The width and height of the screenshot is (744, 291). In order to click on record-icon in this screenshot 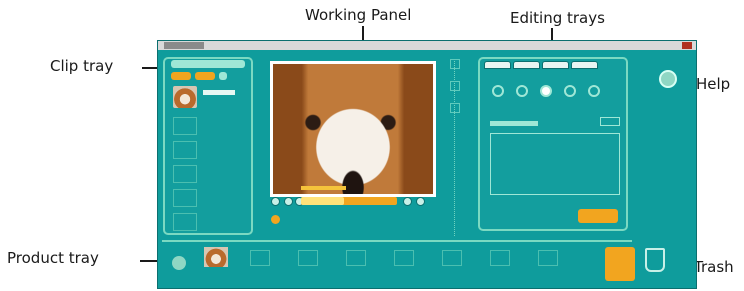, I will do `click(275, 219)`.